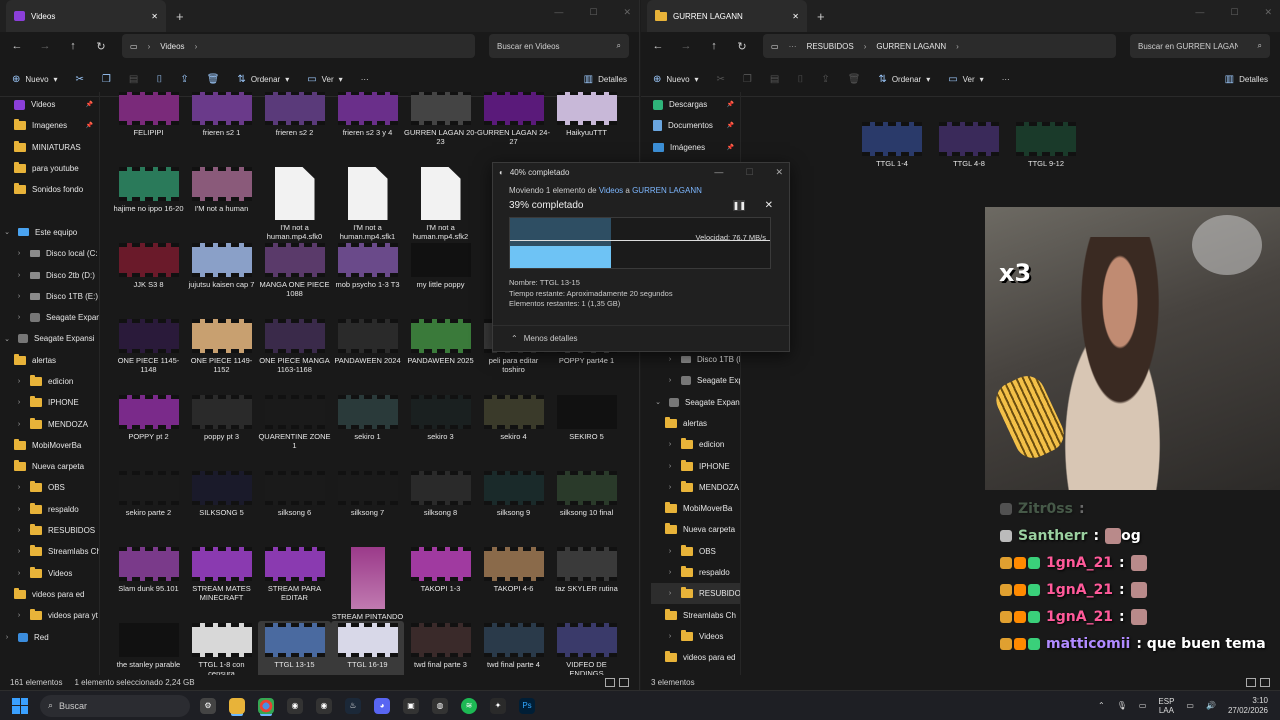 This screenshot has height=720, width=1280. What do you see at coordinates (294, 648) in the screenshot?
I see `file-item: TTGL 13-15` at bounding box center [294, 648].